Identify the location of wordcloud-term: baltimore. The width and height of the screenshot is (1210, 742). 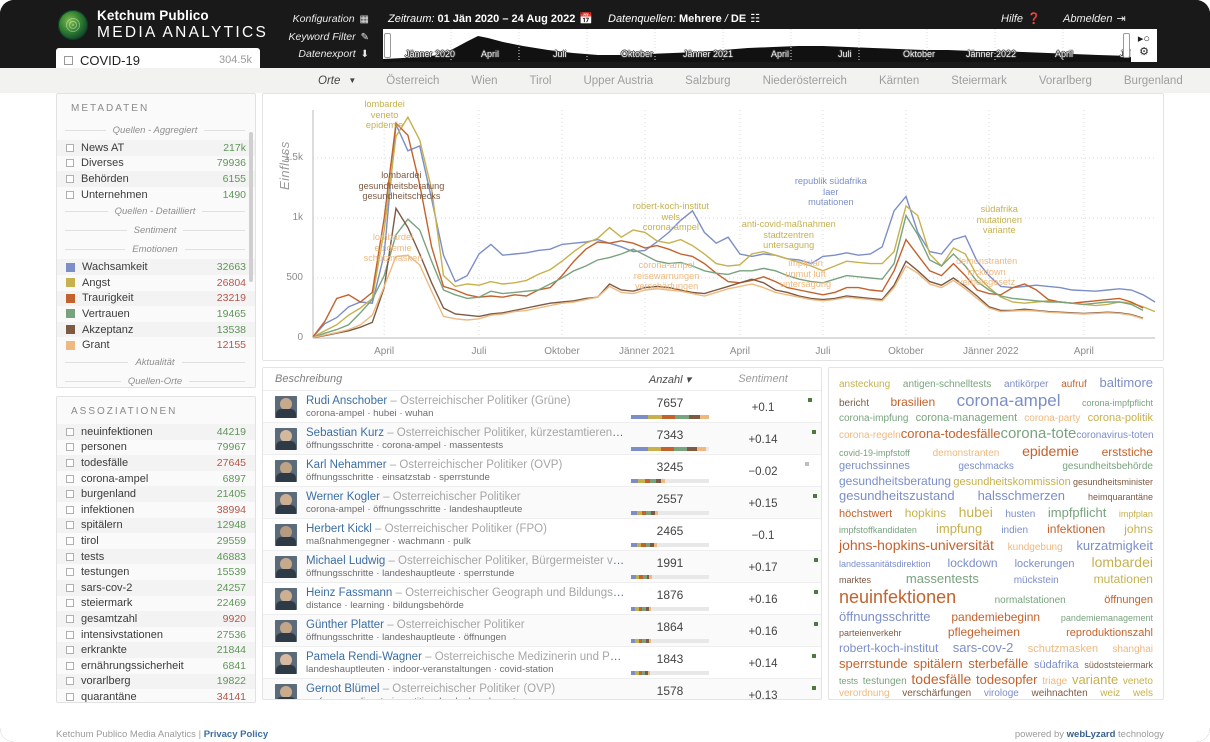
(1126, 383).